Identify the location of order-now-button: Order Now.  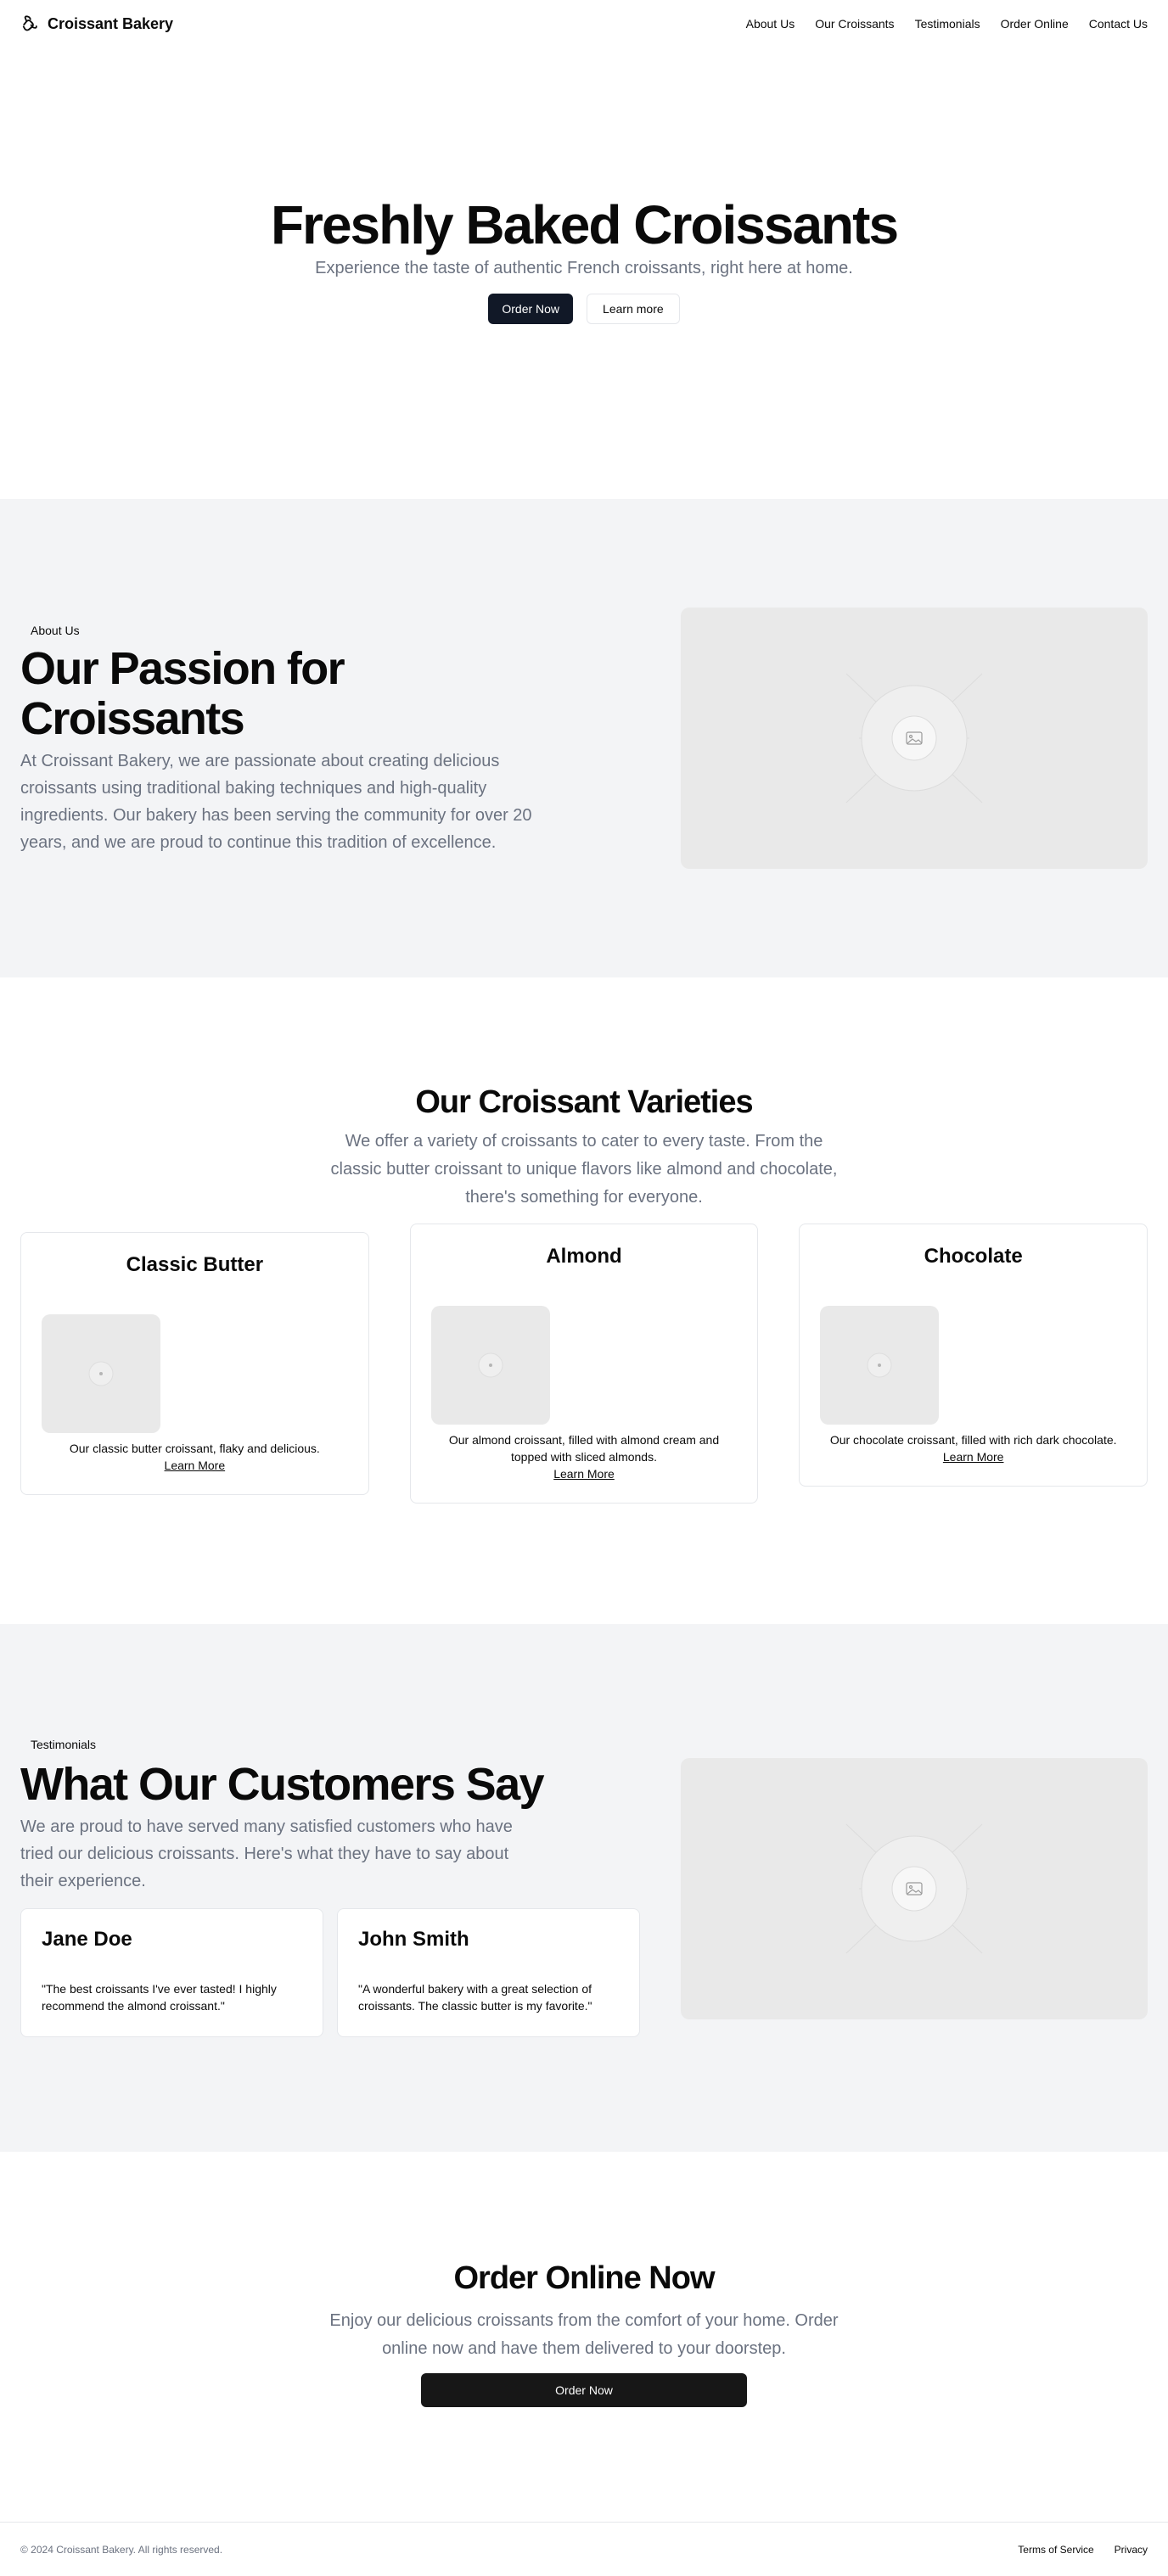
(531, 310).